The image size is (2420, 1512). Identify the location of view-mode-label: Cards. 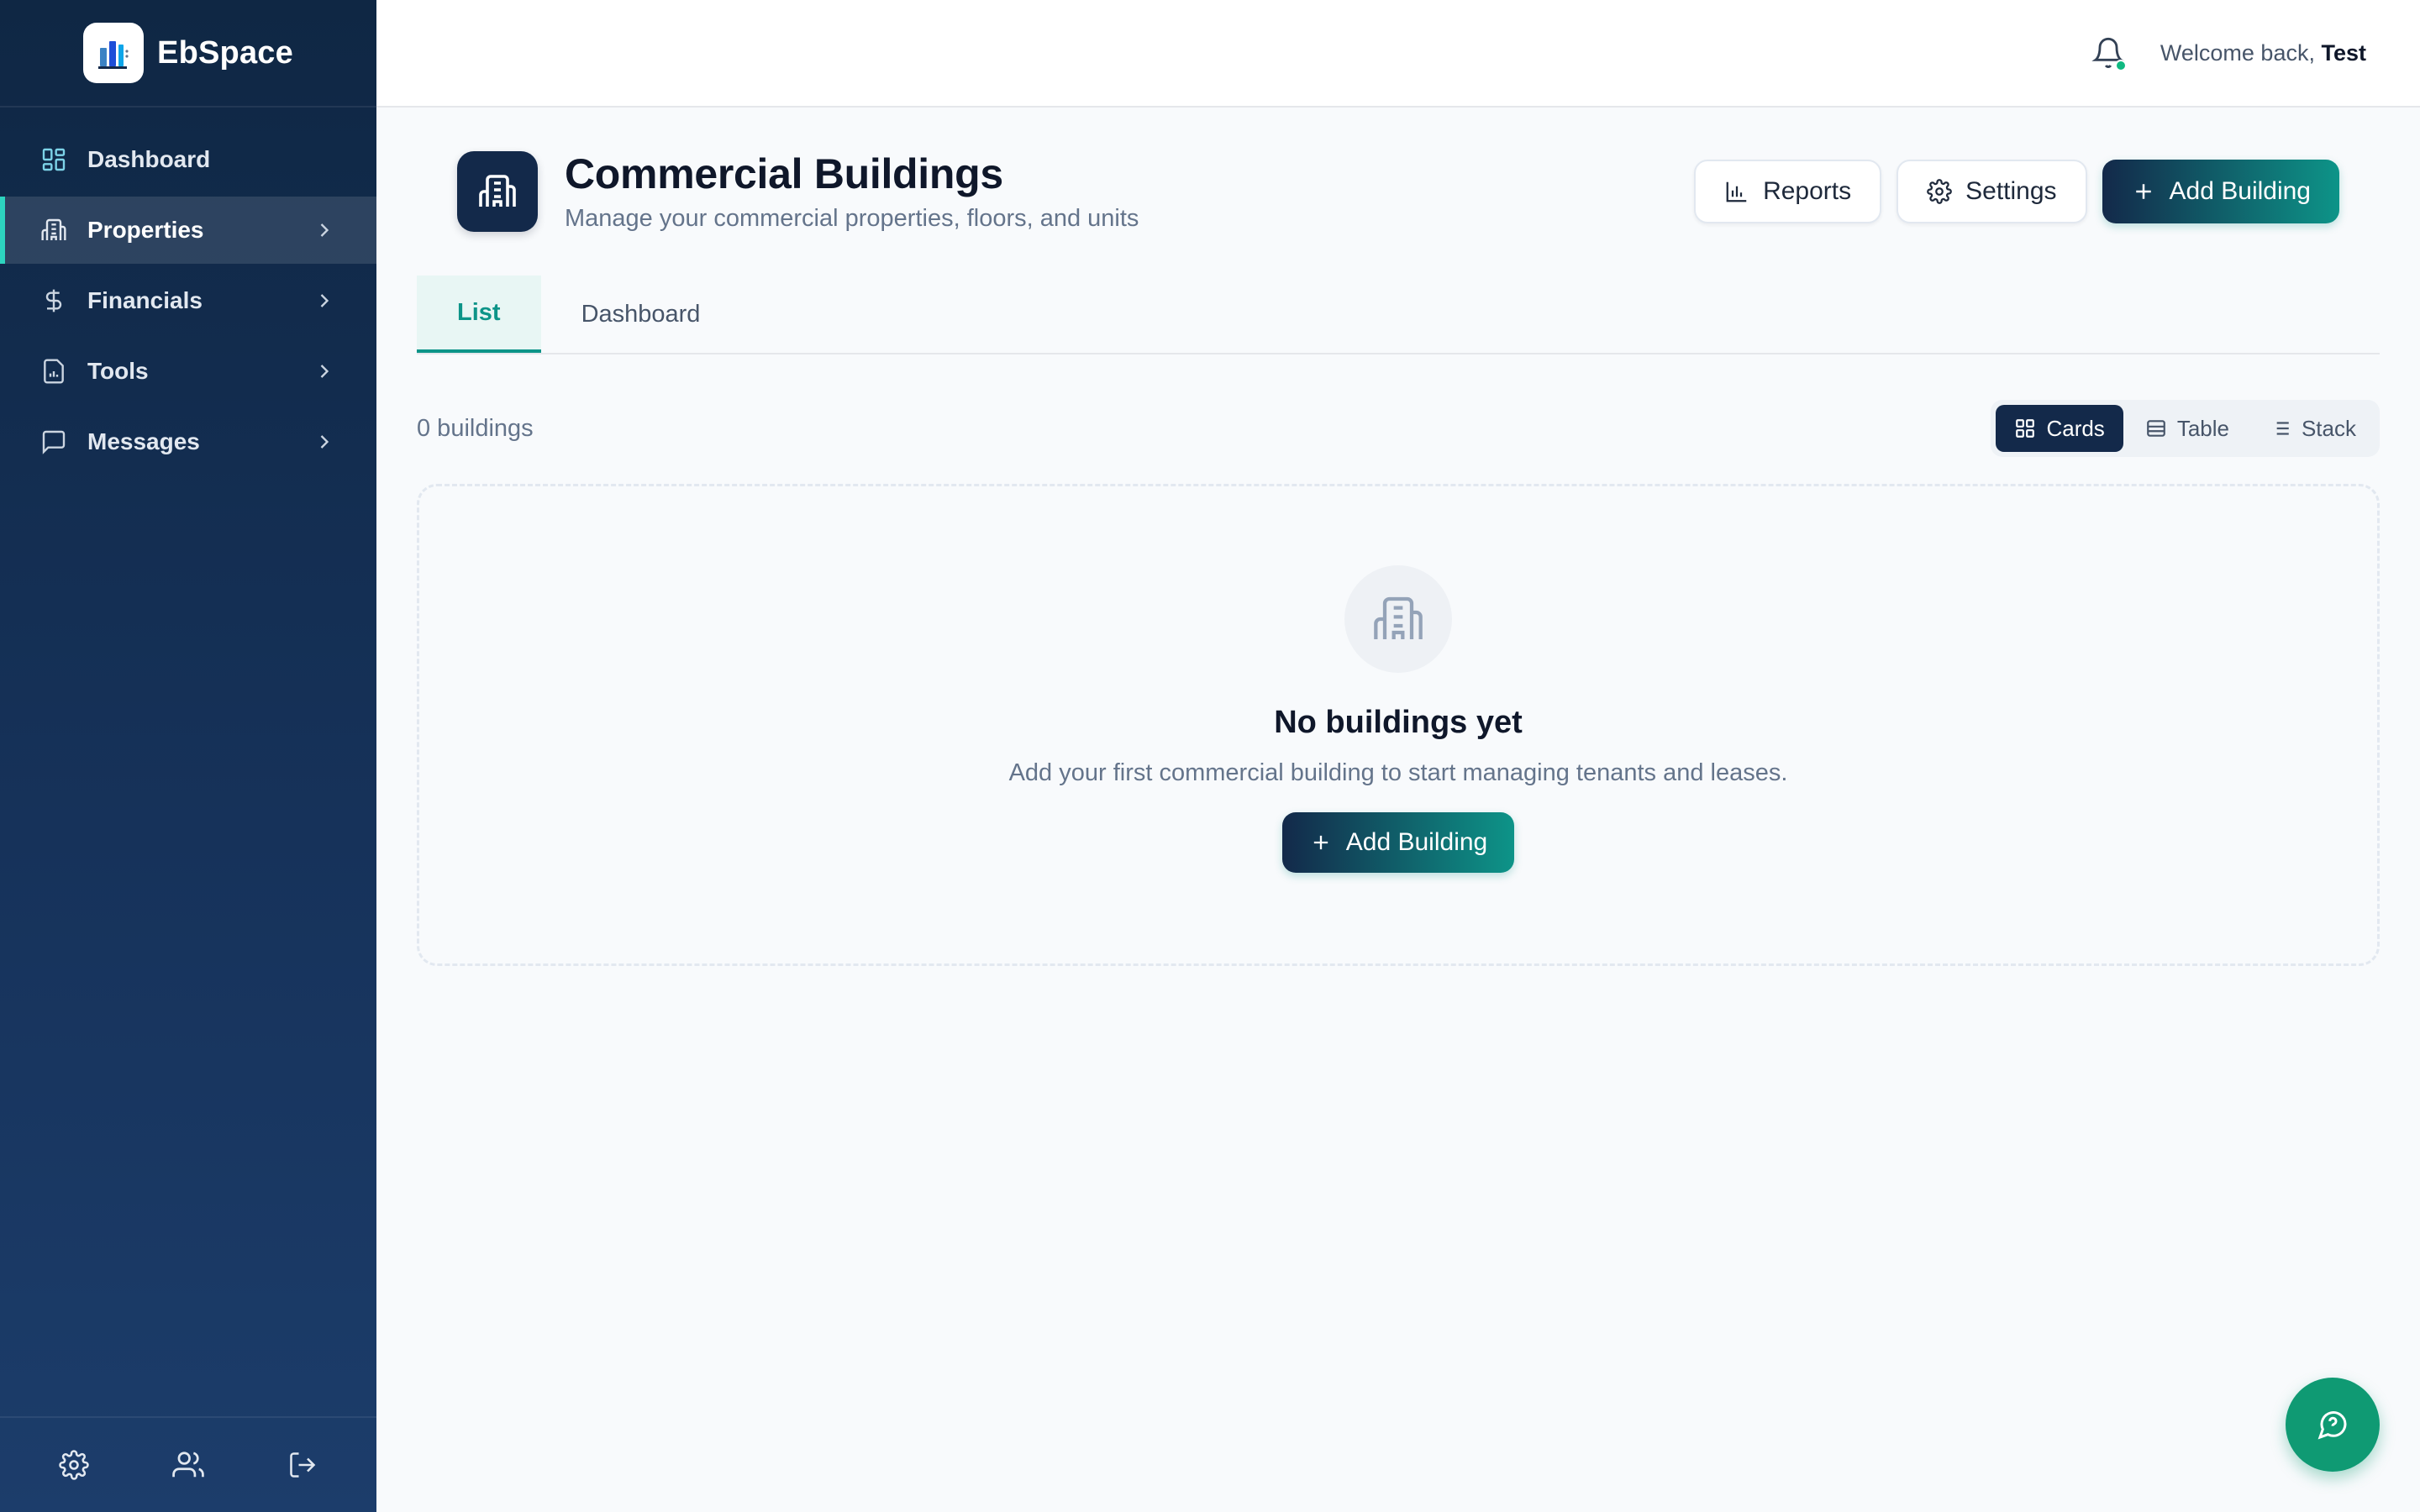
(2075, 428).